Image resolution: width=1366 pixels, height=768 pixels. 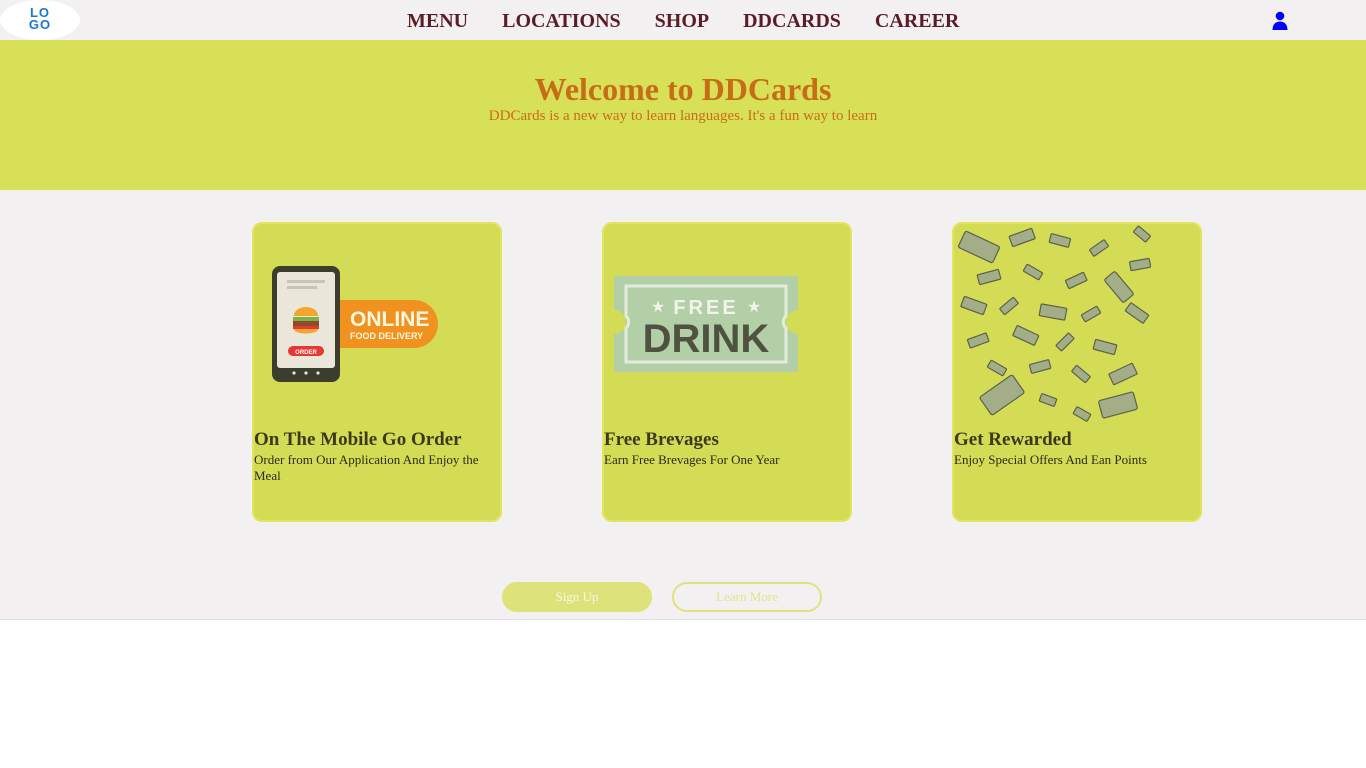 I want to click on sign-up-button: Sign Up, so click(x=577, y=597).